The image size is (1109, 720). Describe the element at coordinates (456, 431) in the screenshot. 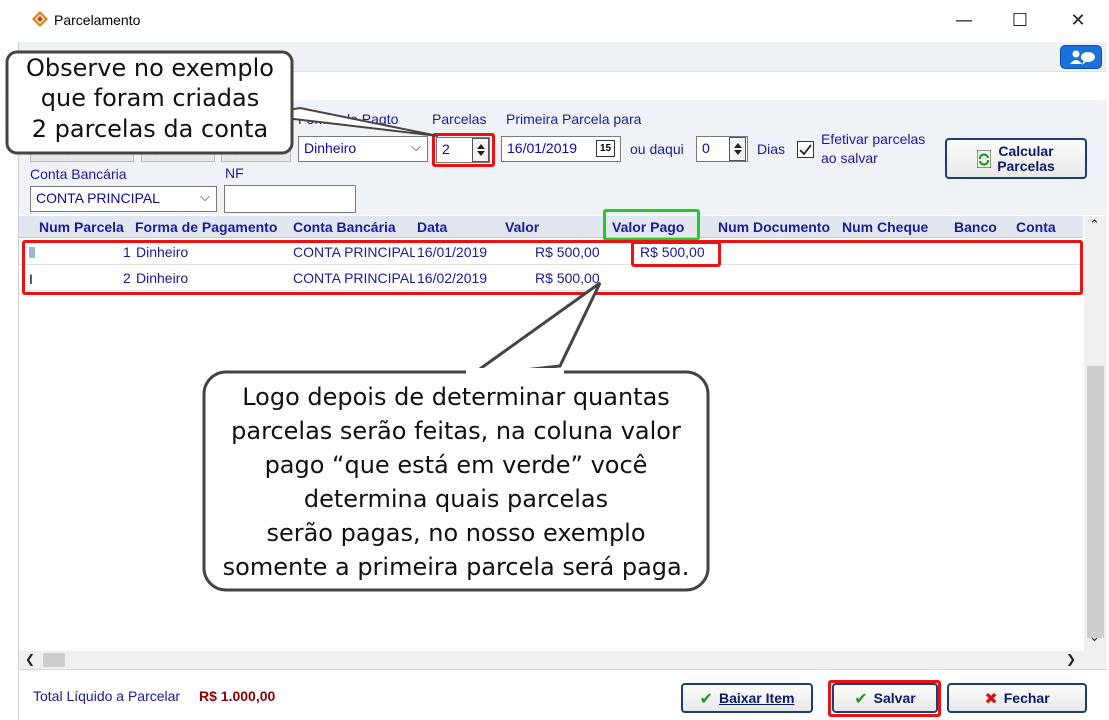

I see `callout2-line: parcelas serão feitas, na coluna valor` at that location.